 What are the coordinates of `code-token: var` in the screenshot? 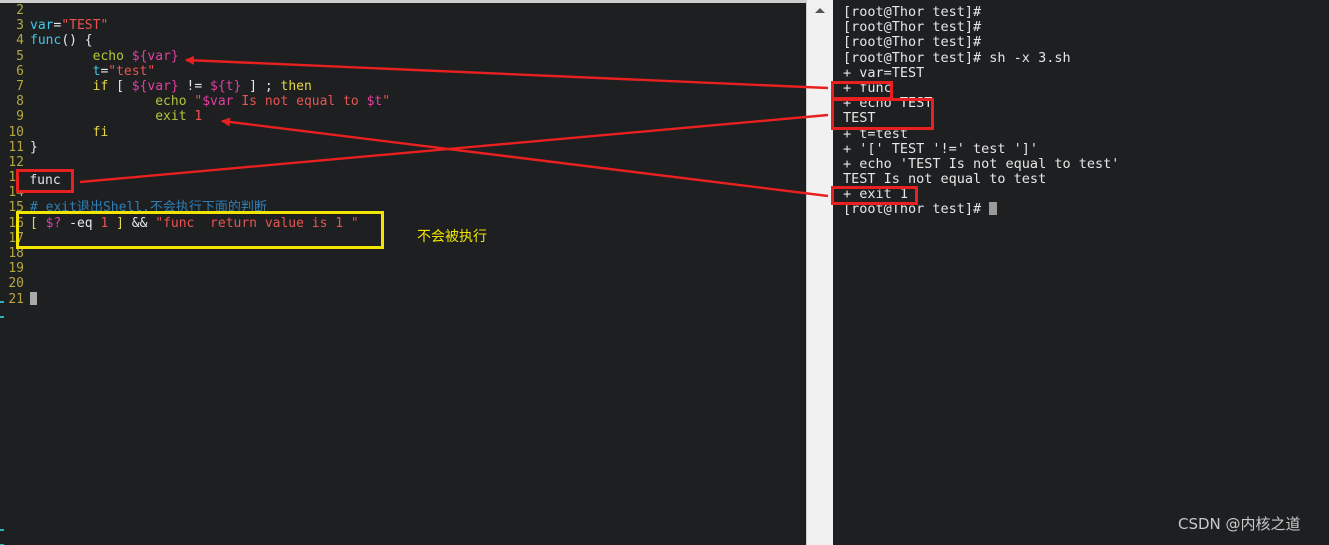 It's located at (42, 26).